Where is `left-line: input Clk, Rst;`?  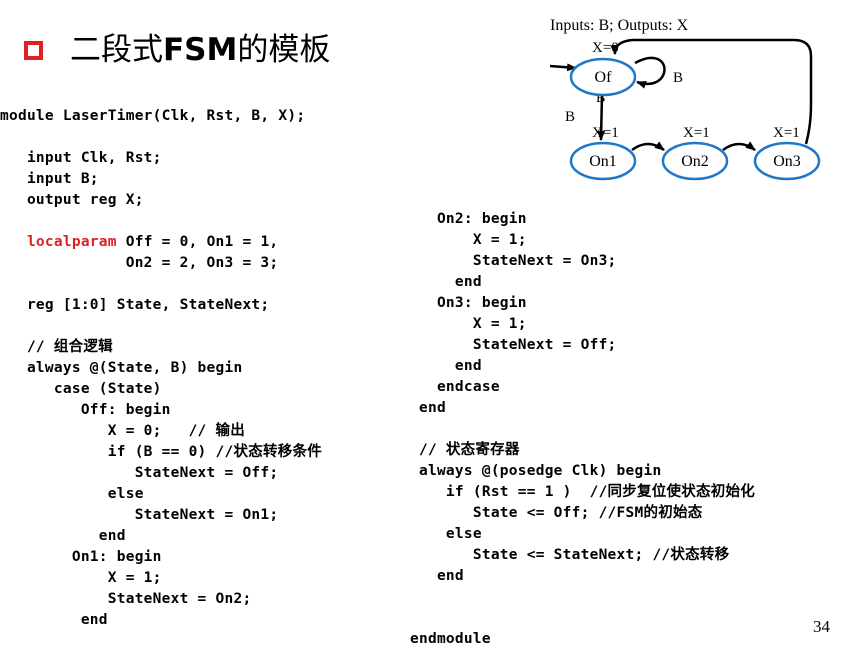
left-line: input Clk, Rst; is located at coordinates (81, 158).